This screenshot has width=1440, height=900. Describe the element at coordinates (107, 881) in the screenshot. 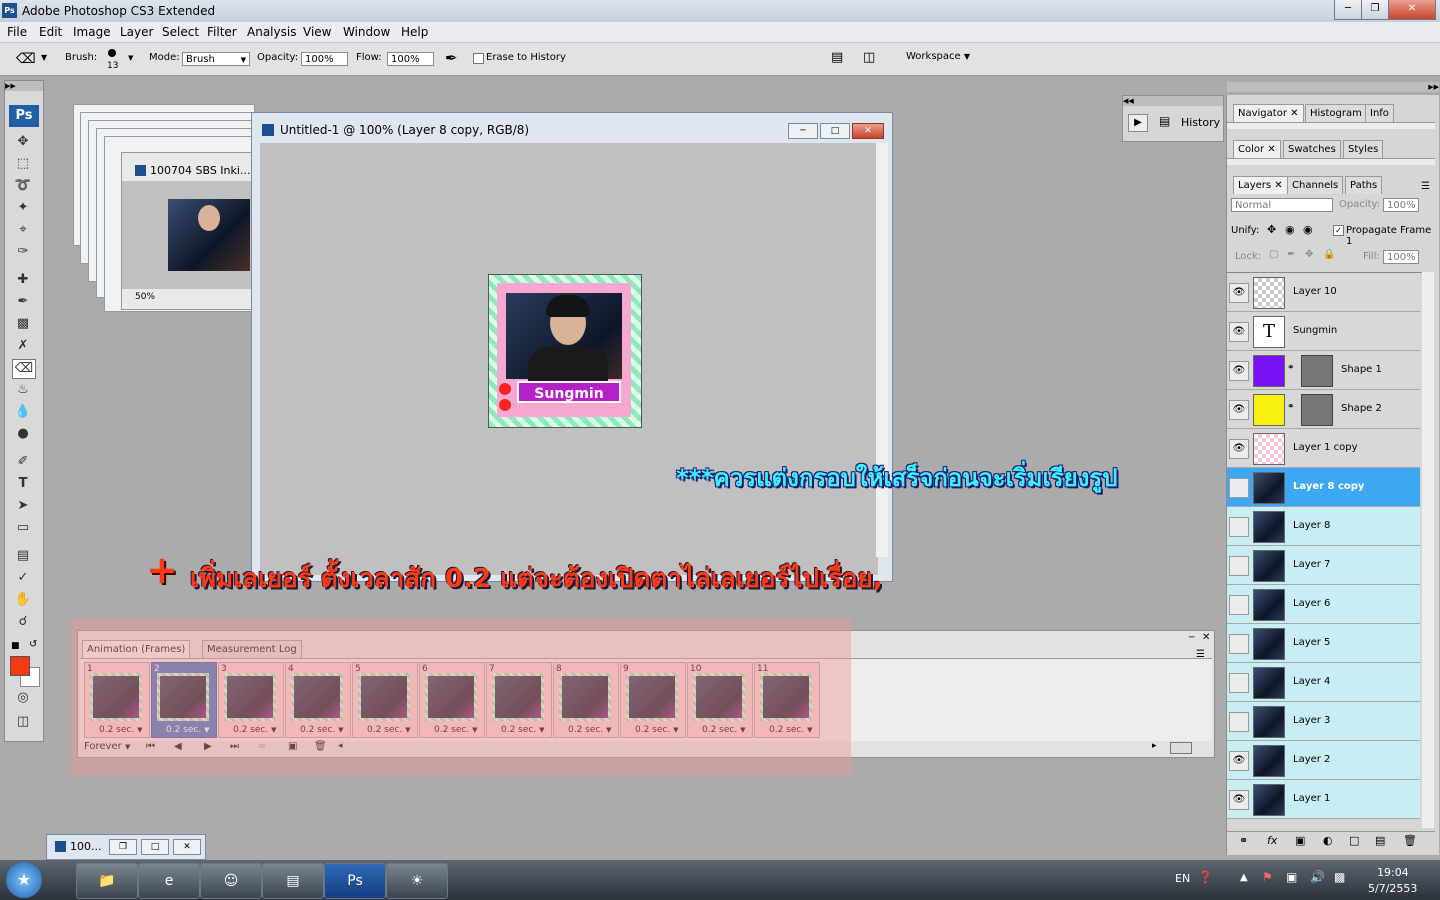

I see `explorer-taskbar-icon: 📁` at that location.